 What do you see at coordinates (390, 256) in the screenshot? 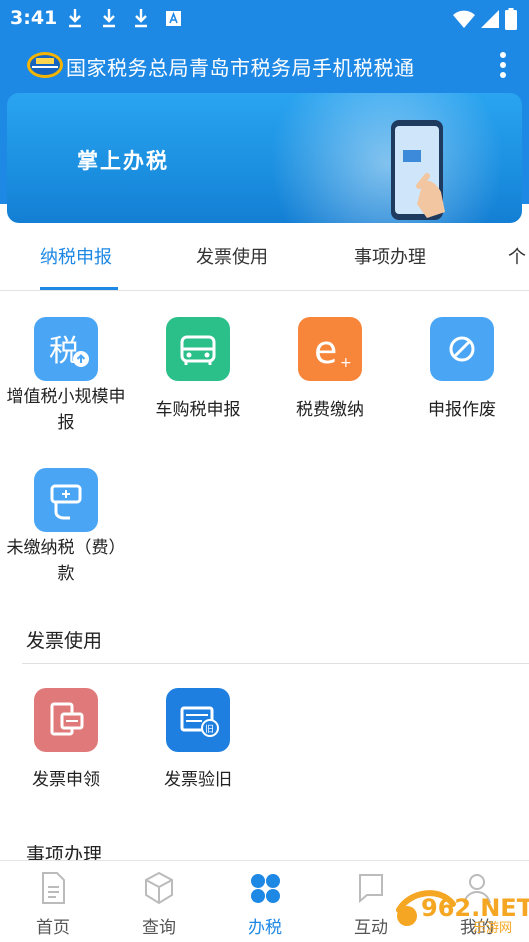
I see `tab-matters: 事项办理` at bounding box center [390, 256].